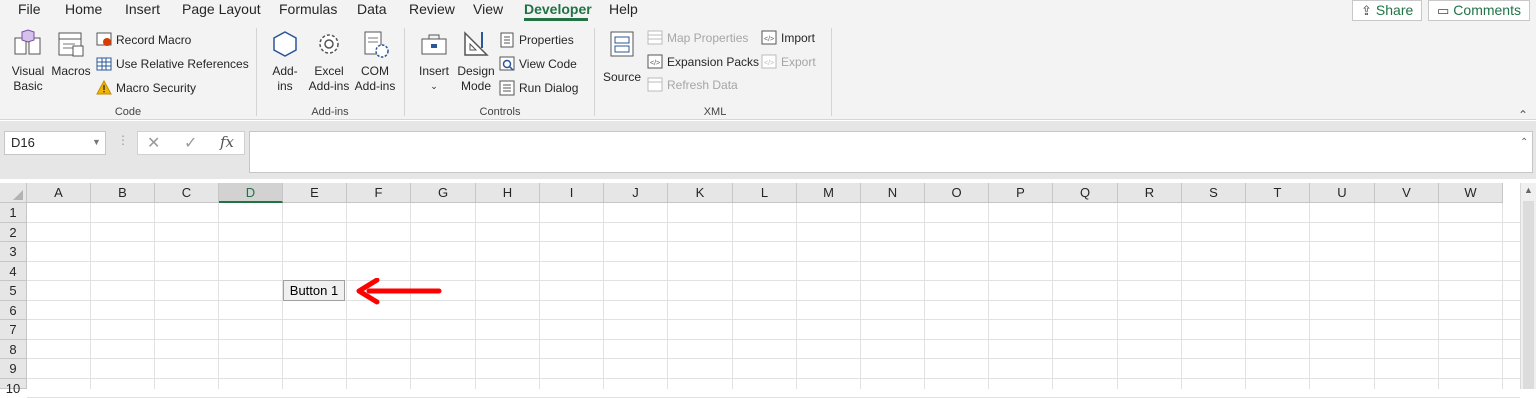 The image size is (1536, 398). I want to click on column-header-m: M, so click(829, 193).